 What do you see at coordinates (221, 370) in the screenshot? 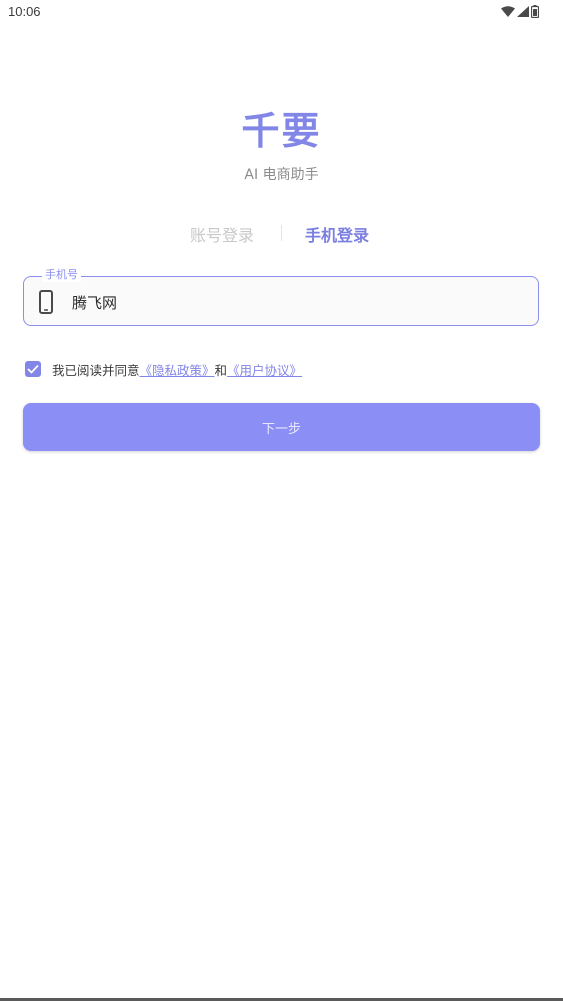
I see `agreement-and-text: 和` at bounding box center [221, 370].